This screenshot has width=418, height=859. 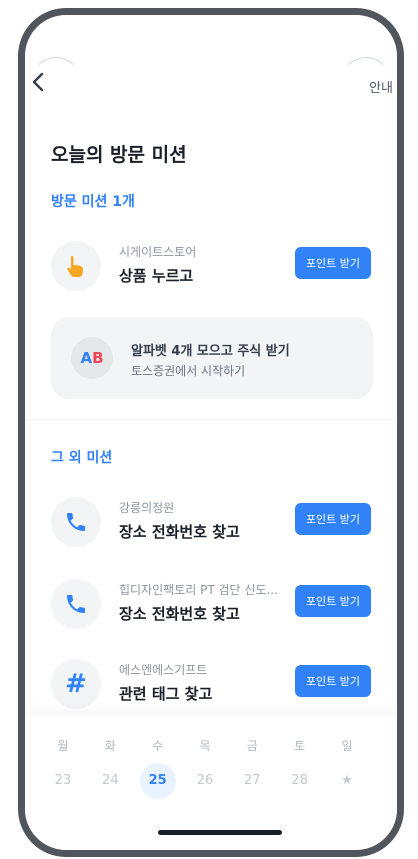 I want to click on alphabet-stock-banner: AB 알파벳 4개 모으고 주식 받기 토스증권에서 시작하기, so click(x=212, y=358).